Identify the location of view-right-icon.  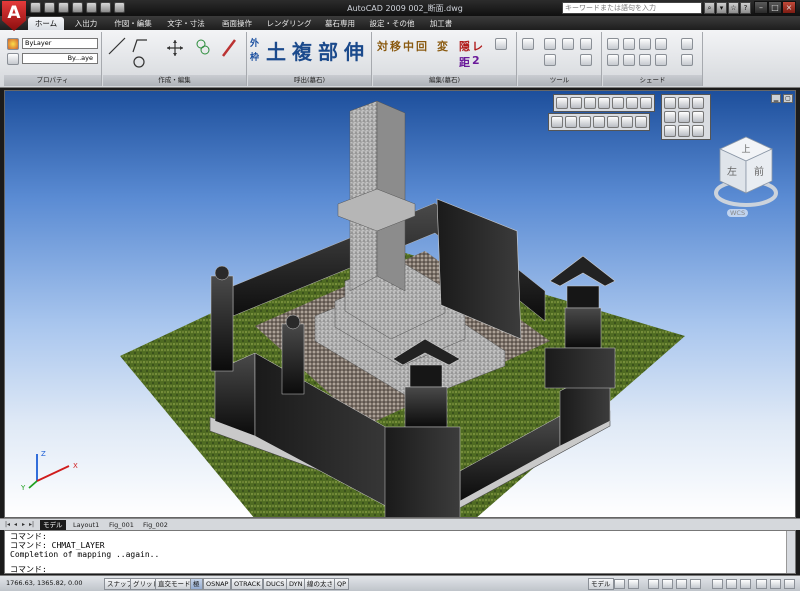
(670, 117).